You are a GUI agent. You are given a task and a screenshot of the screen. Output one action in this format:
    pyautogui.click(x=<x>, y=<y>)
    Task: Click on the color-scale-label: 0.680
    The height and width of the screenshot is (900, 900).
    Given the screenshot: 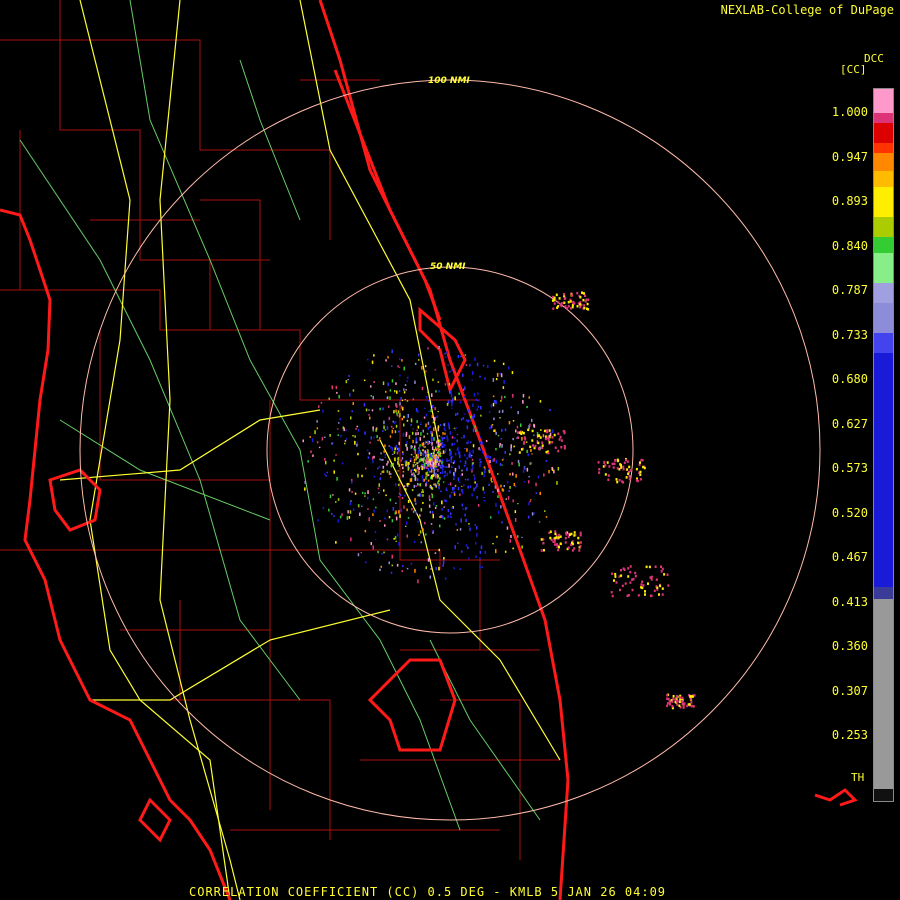 What is the action you would take?
    pyautogui.click(x=849, y=379)
    